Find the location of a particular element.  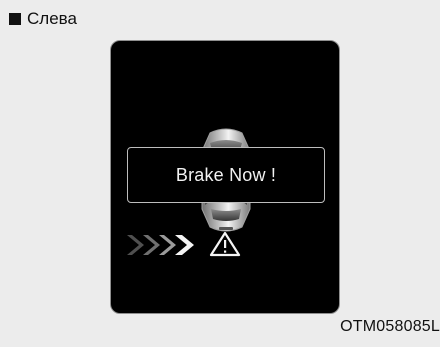

warning-triangle-icon is located at coordinates (225, 244).